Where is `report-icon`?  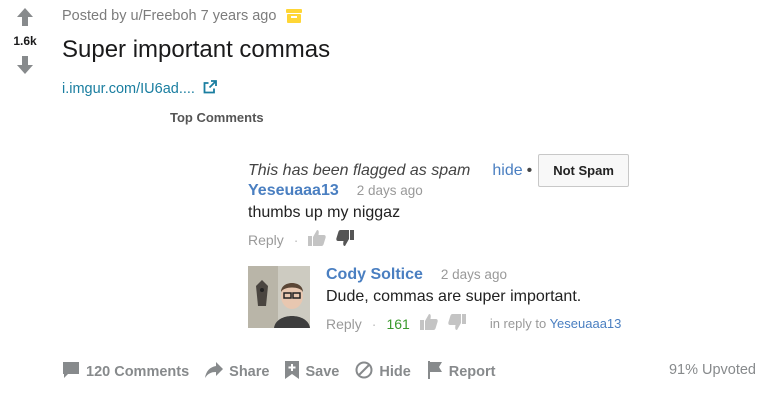
report-icon is located at coordinates (435, 372).